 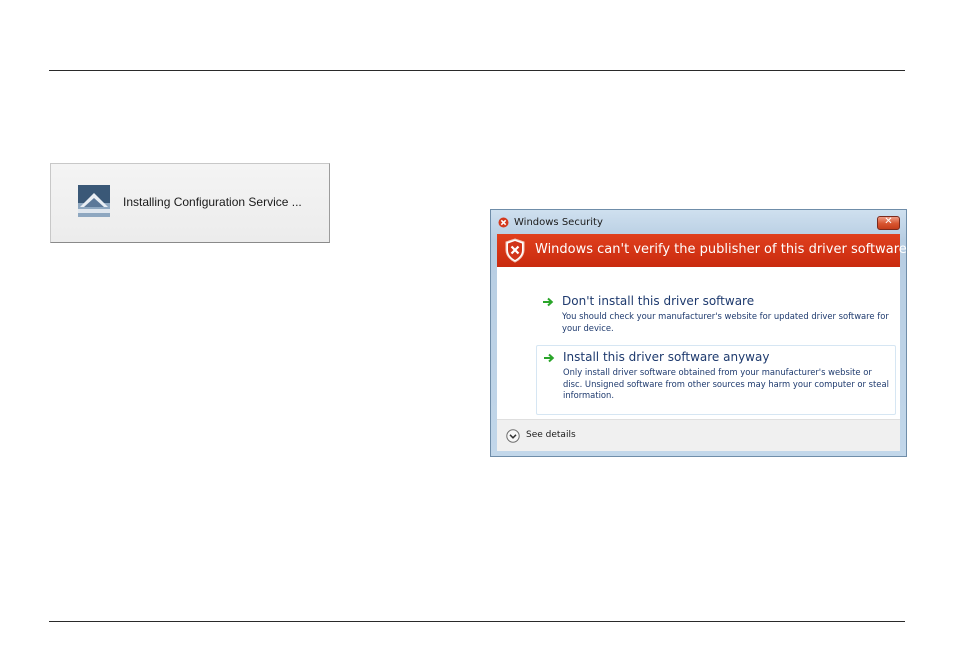 What do you see at coordinates (698, 222) in the screenshot?
I see `title-bar: Windows Security ✕` at bounding box center [698, 222].